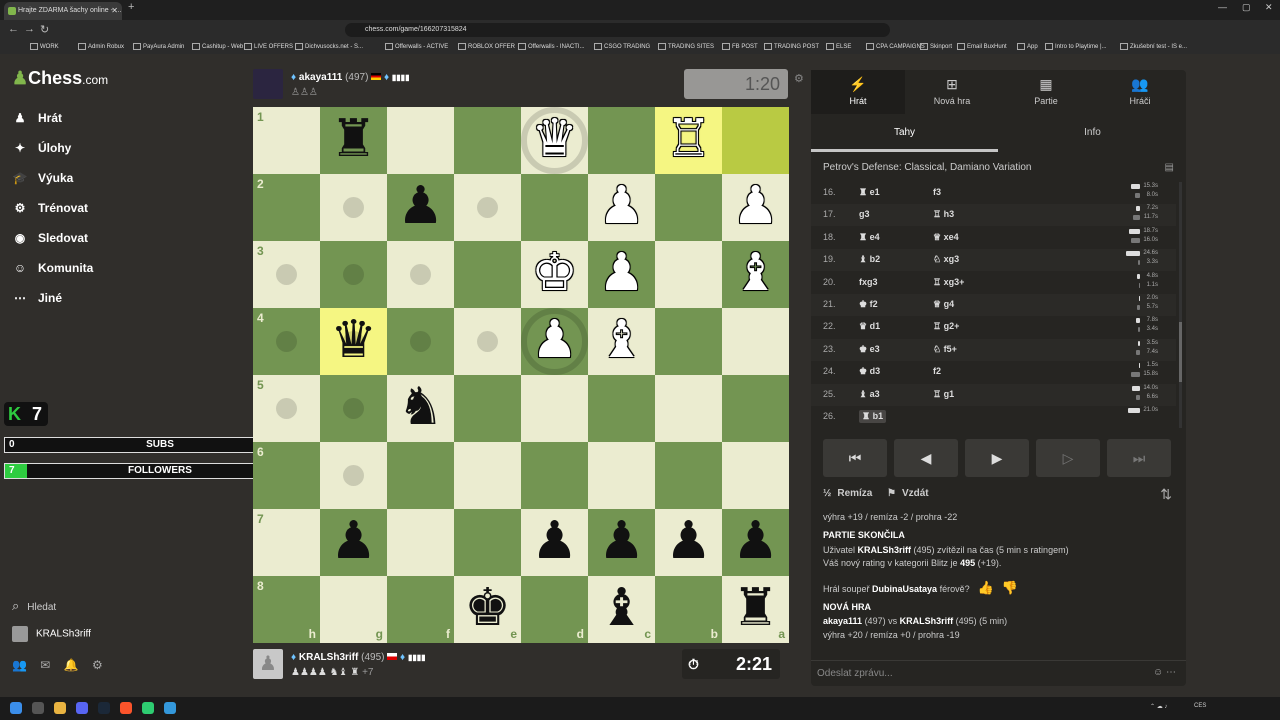 This screenshot has height=720, width=1280. Describe the element at coordinates (1166, 494) in the screenshot. I see `flip-board-icon: ⇅` at that location.